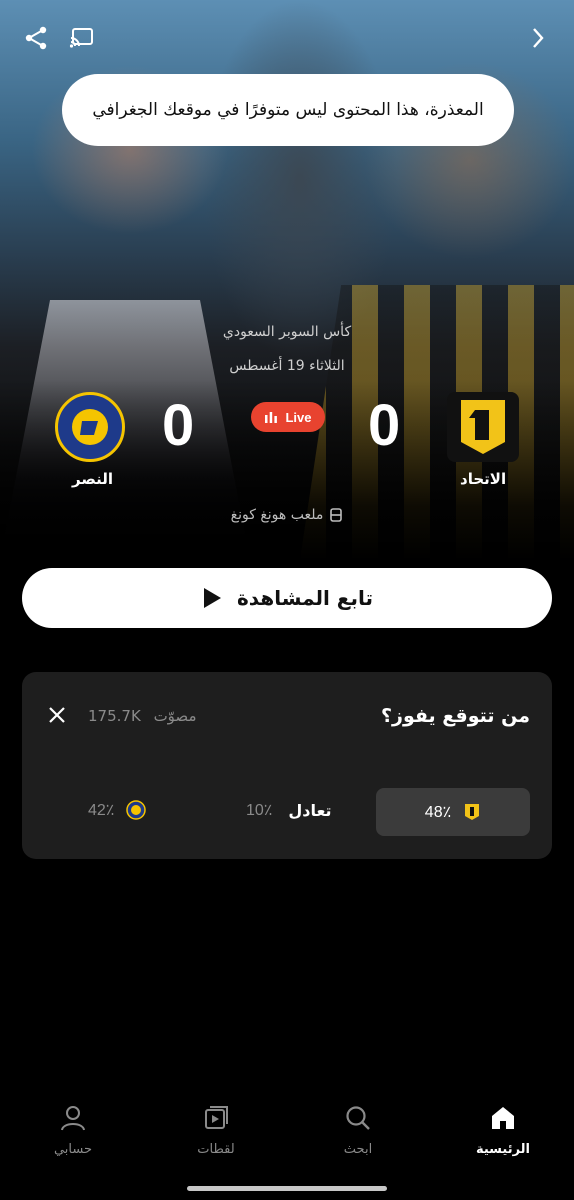  I want to click on home-percent: 48٪, so click(438, 812).